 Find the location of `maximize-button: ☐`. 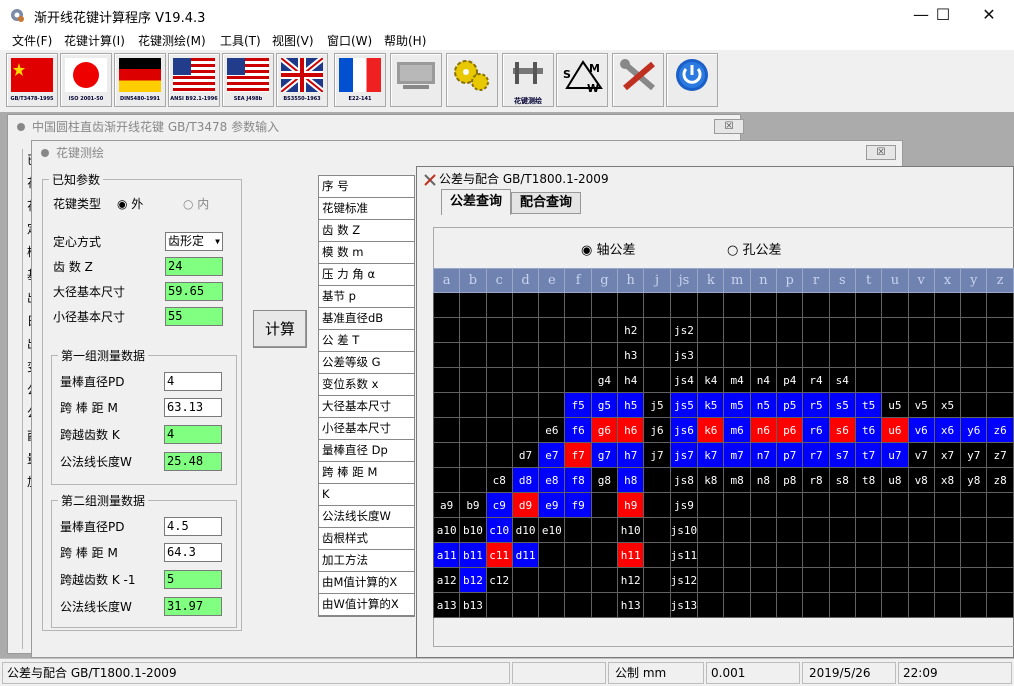

maximize-button: ☐ is located at coordinates (943, 15).